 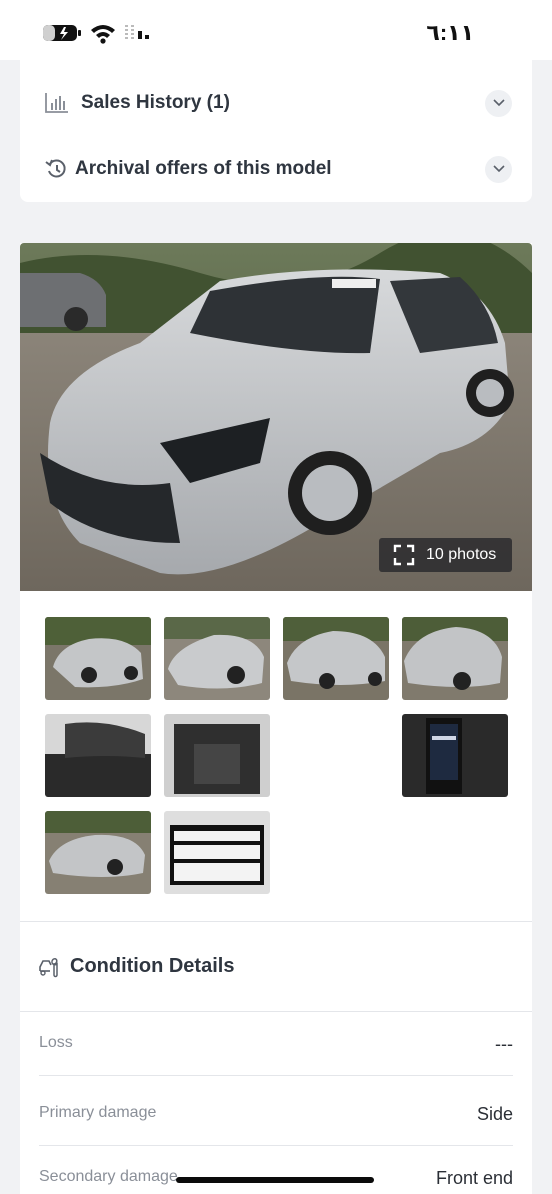 I want to click on status-icons, so click(x=98, y=33).